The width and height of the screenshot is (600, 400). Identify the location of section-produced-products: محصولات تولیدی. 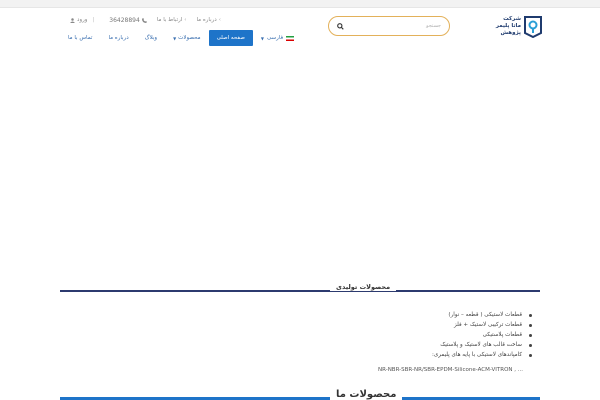
(300, 288).